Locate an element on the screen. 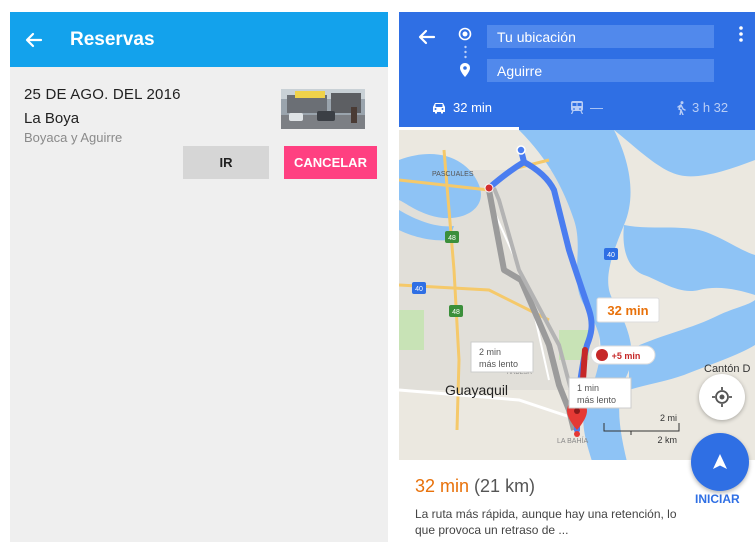 This screenshot has width=755, height=542. crosshair-icon is located at coordinates (722, 397).